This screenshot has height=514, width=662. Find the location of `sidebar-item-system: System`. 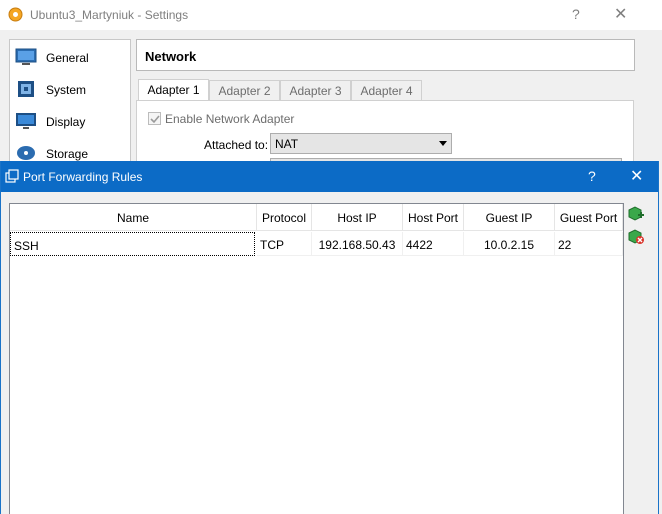

sidebar-item-system: System is located at coordinates (70, 89).